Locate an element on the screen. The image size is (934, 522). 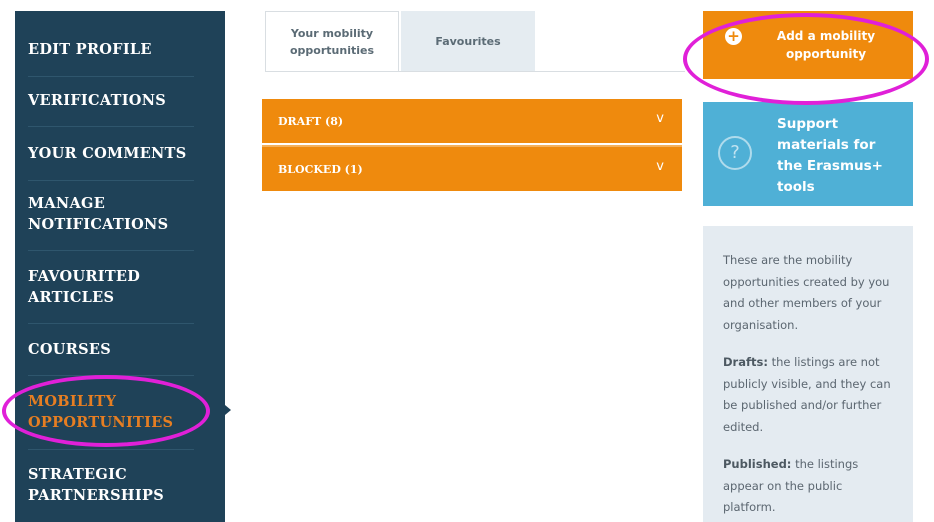
tab-favourites: Favourites is located at coordinates (468, 41).